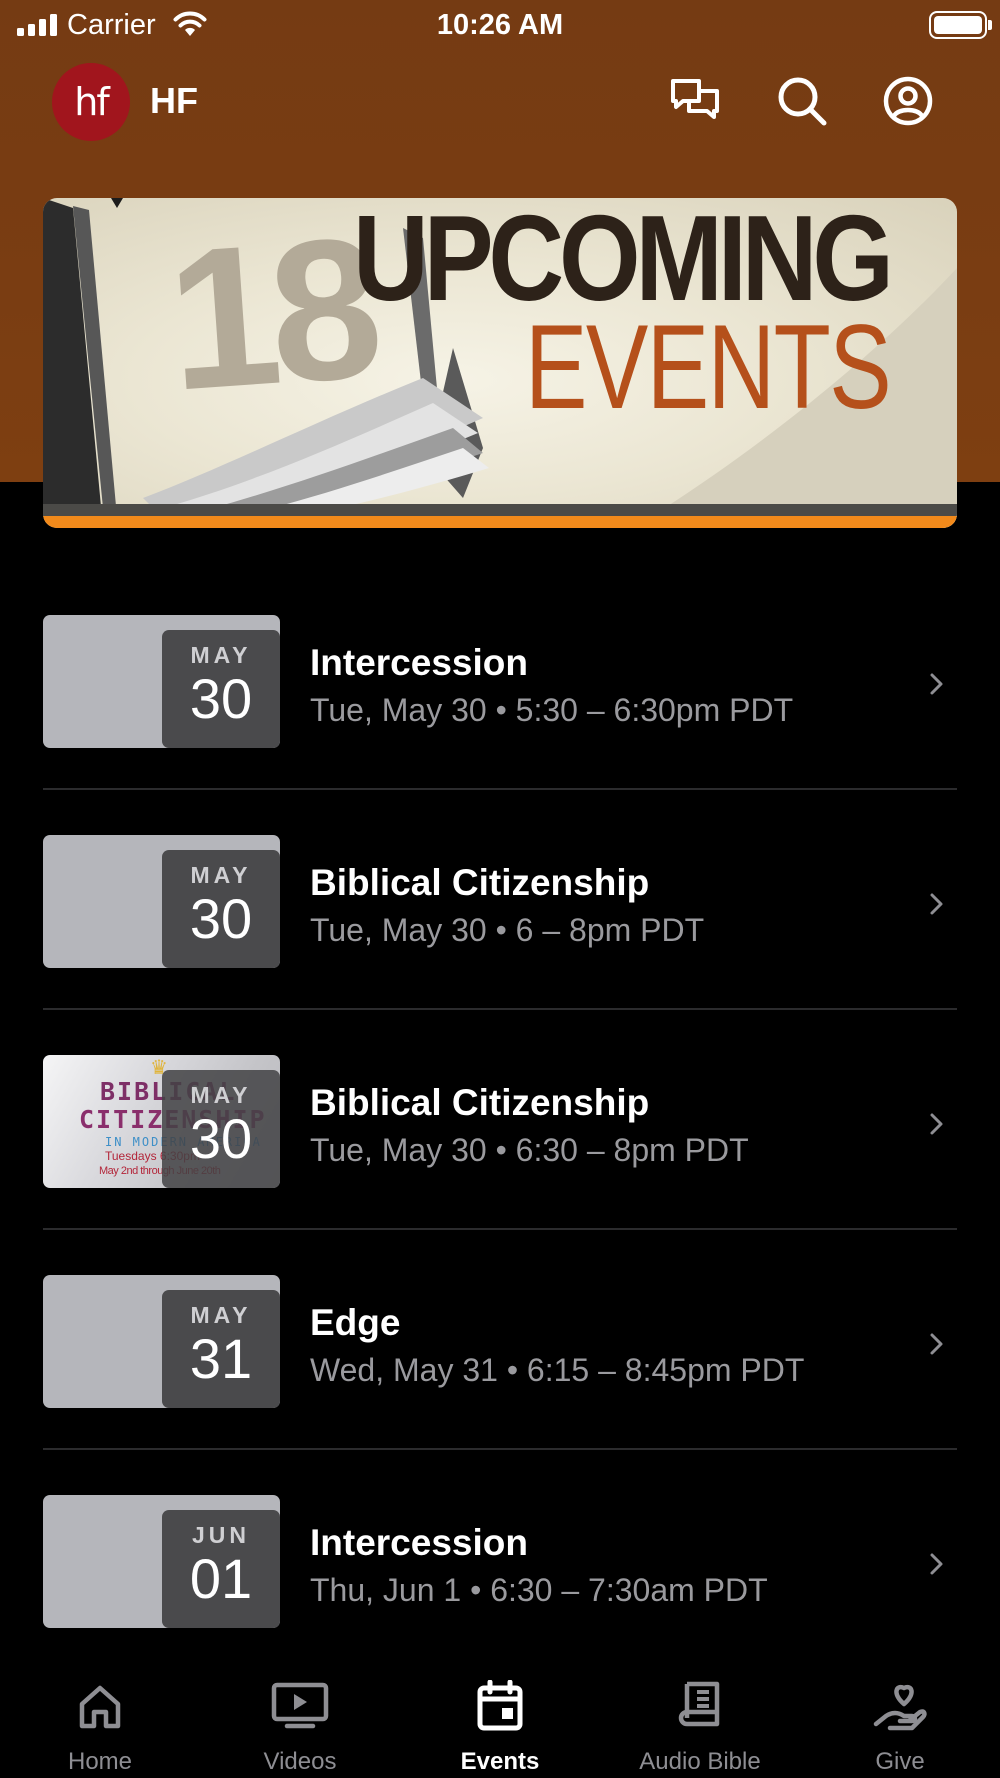 This screenshot has width=1000, height=1778. Describe the element at coordinates (802, 101) in the screenshot. I see `search-icon` at that location.